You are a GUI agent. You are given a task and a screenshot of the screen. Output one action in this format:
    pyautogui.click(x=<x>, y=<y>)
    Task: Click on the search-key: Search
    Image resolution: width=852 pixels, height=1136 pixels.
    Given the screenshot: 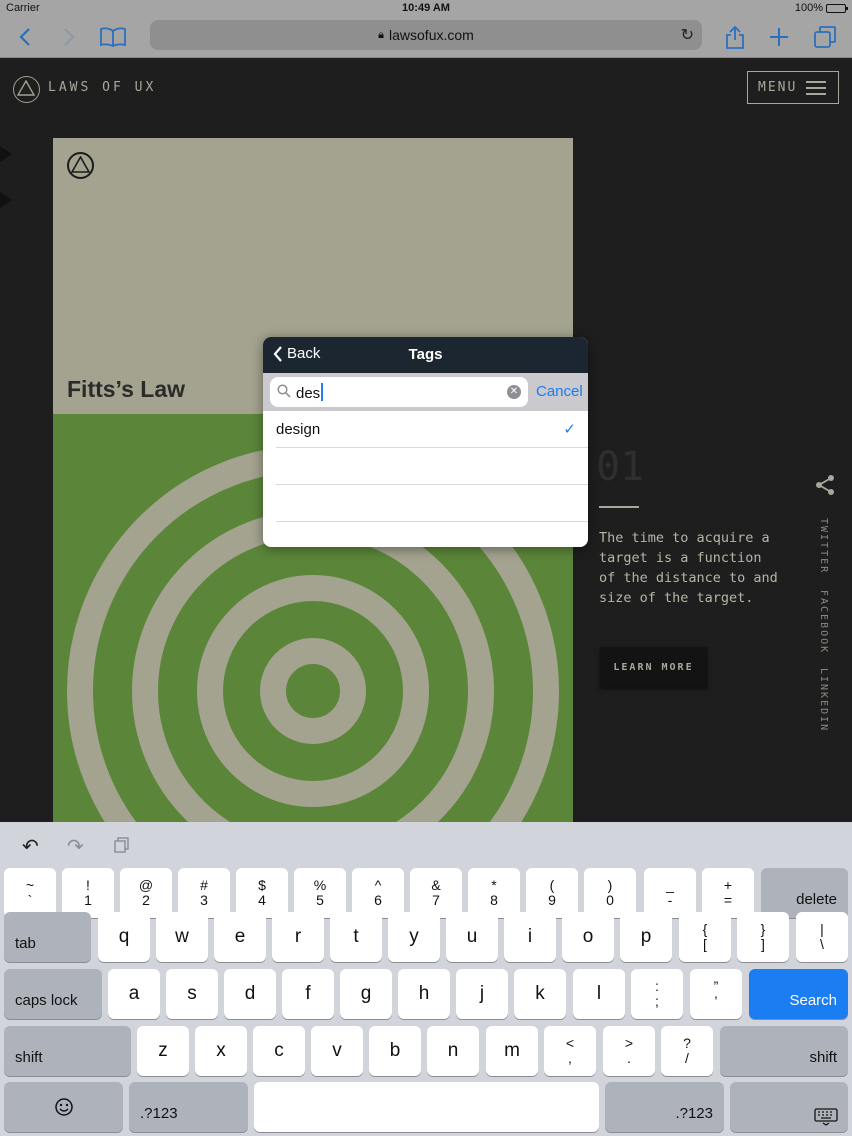 What is the action you would take?
    pyautogui.click(x=798, y=994)
    